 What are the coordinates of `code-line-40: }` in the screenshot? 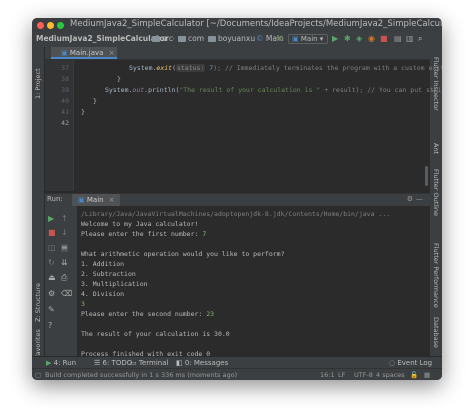 It's located at (95, 101).